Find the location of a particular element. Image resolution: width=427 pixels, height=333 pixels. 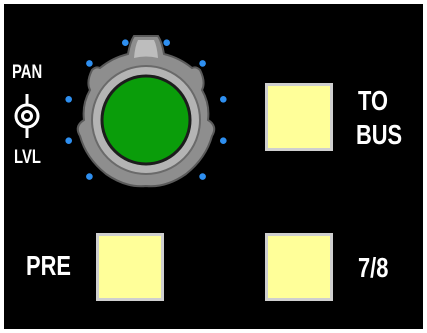

seven-eight-button is located at coordinates (299, 267).